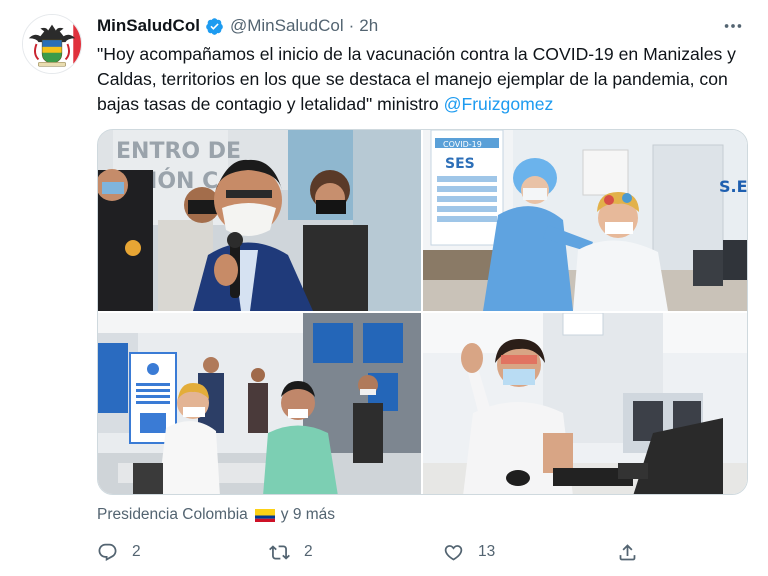 Image resolution: width=768 pixels, height=576 pixels. What do you see at coordinates (119, 552) in the screenshot?
I see `reply-button: 2` at bounding box center [119, 552].